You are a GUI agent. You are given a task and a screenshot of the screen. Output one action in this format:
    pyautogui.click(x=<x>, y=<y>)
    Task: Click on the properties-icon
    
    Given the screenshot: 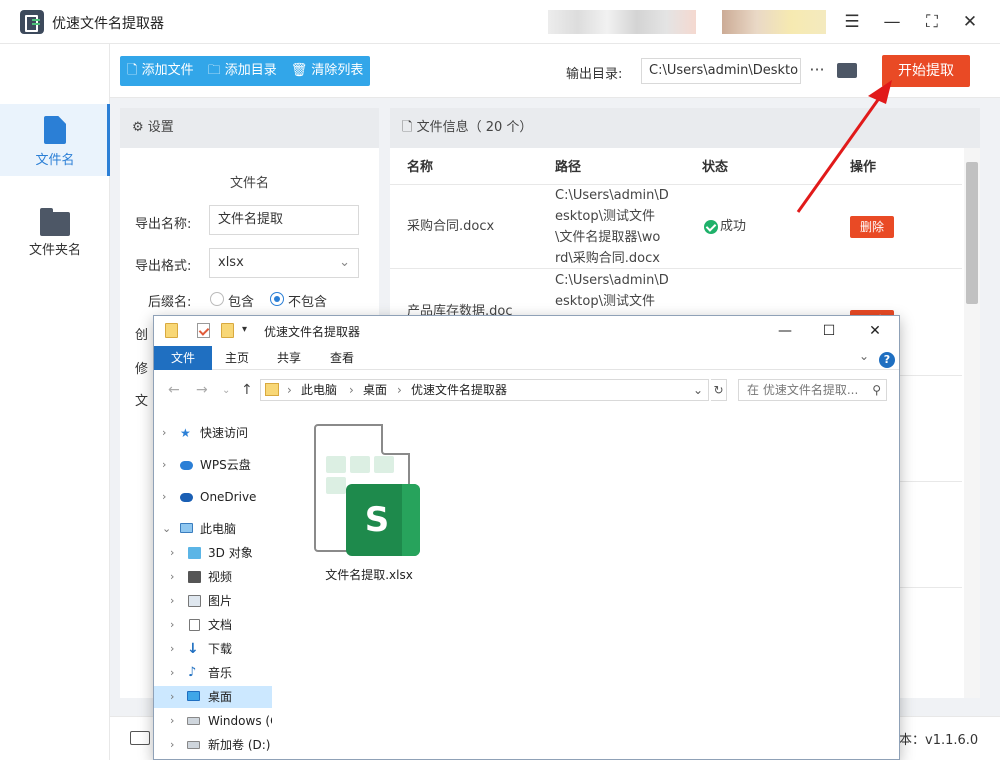 What is the action you would take?
    pyautogui.click(x=203, y=330)
    